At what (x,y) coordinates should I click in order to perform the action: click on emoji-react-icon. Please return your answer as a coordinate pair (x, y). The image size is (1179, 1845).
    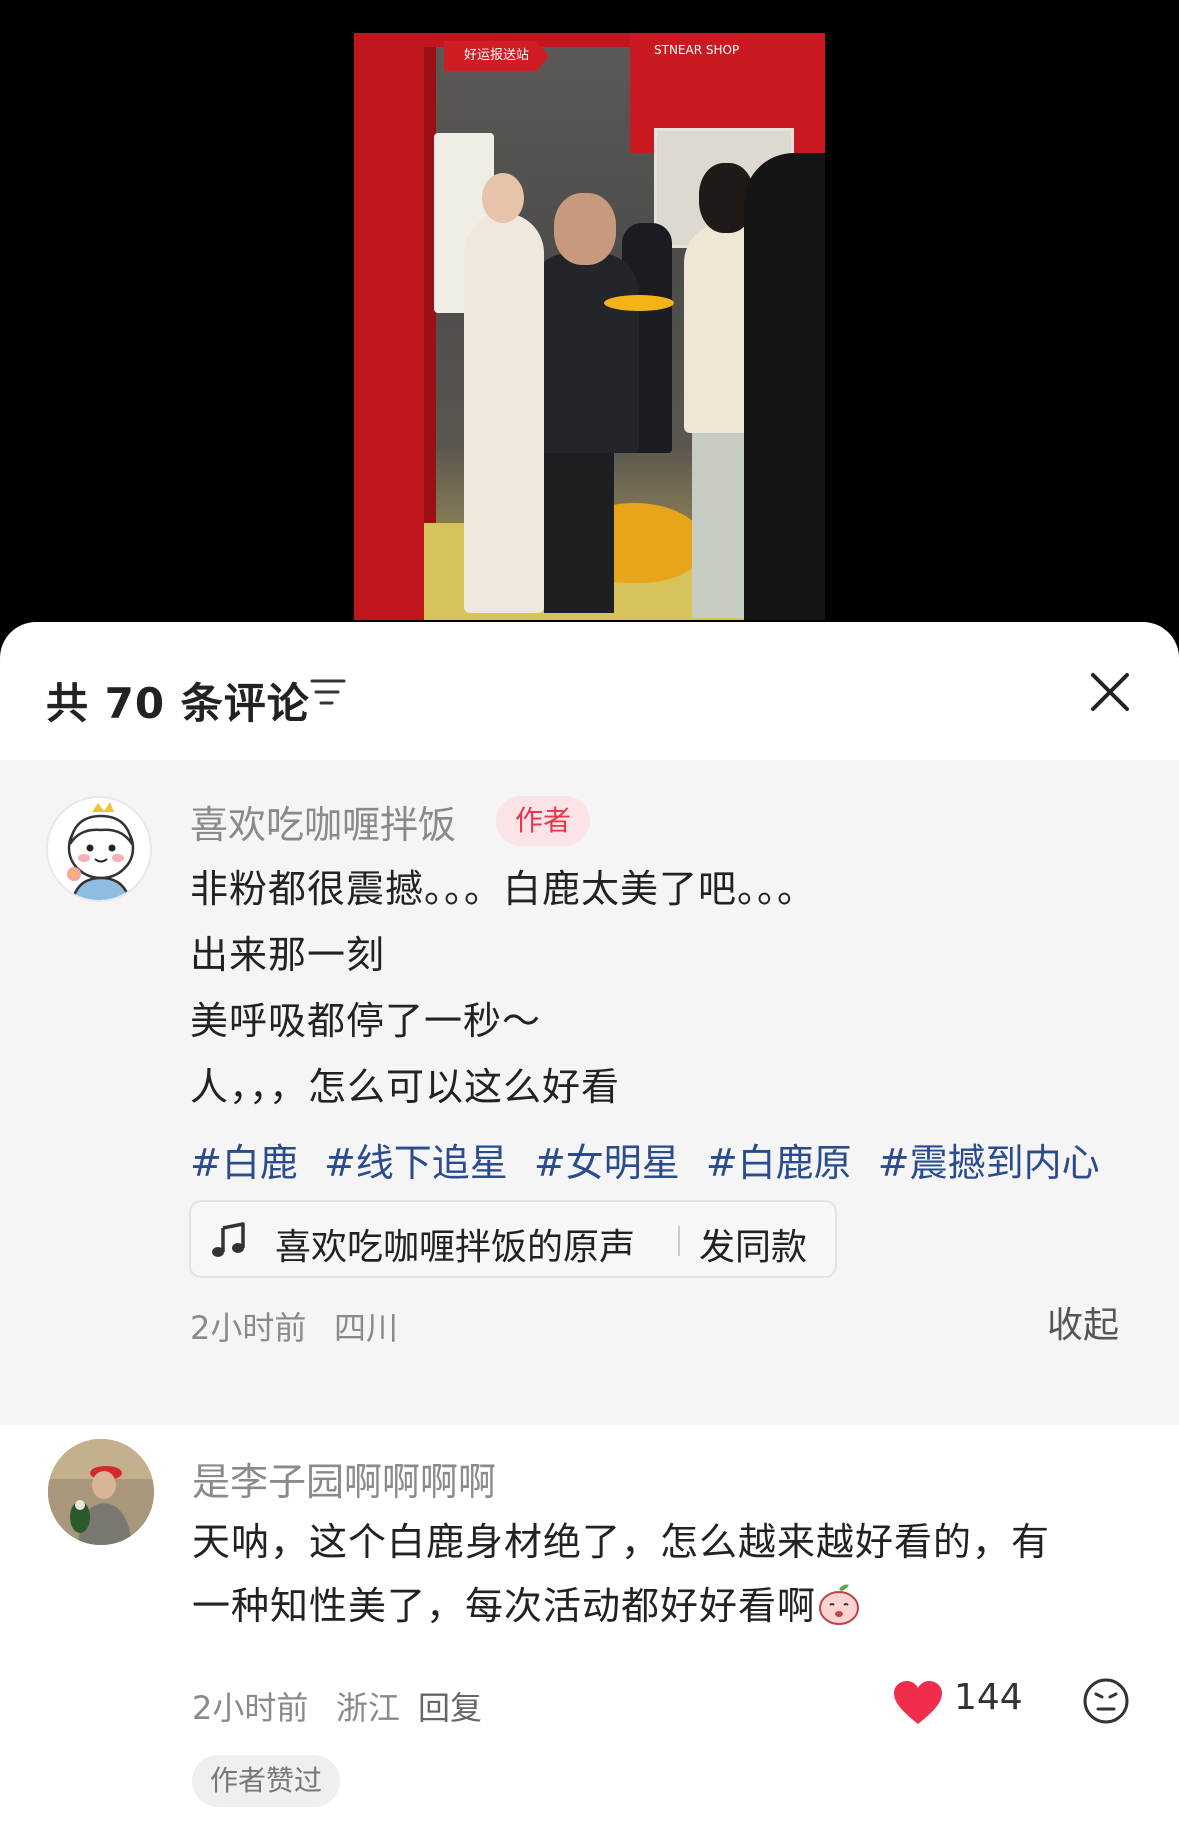
    Looking at the image, I should click on (1106, 1701).